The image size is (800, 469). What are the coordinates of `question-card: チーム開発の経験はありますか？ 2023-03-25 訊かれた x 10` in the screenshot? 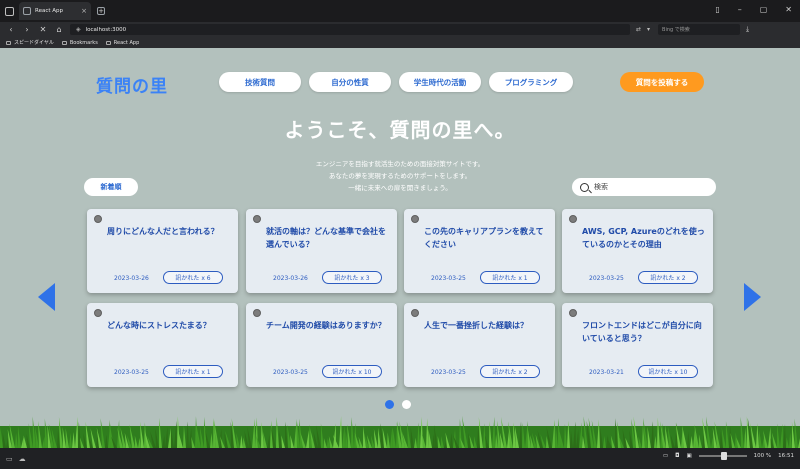 It's located at (321, 345).